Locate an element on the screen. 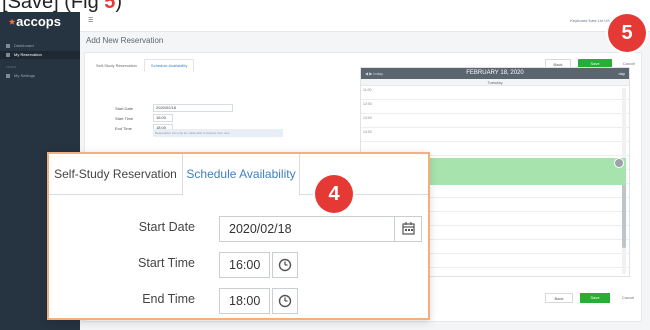  tab-schedule-availability: Schedule Availability is located at coordinates (169, 65).